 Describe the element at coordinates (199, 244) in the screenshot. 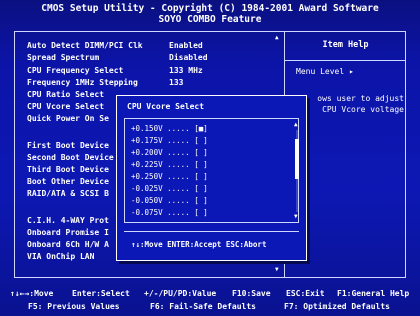

I see `popup-footer-hint: ↑↓:Move ENTER:Accept ESC:Abort` at that location.